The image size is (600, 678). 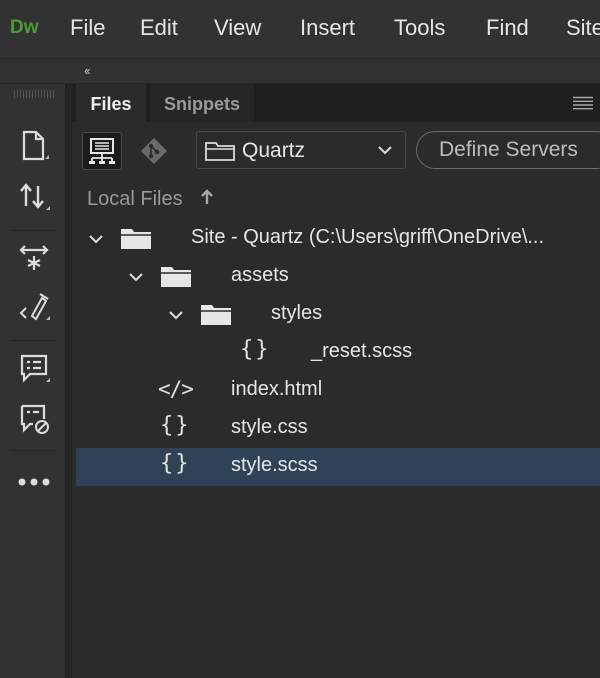 I want to click on reset-scss-label: _reset.scss, so click(x=362, y=351).